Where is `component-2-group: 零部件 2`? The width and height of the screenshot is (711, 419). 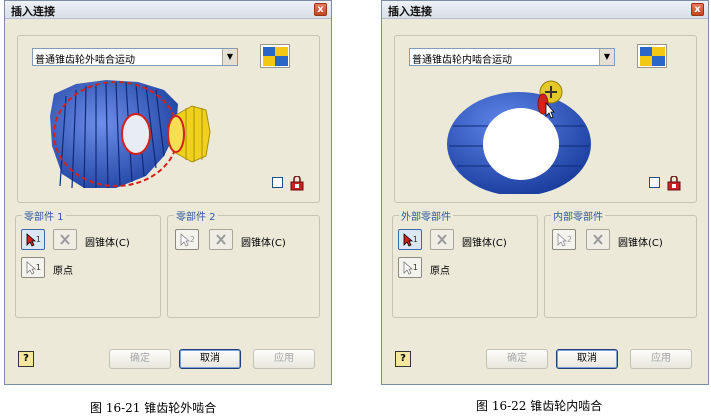 component-2-group: 零部件 2 is located at coordinates (243, 263).